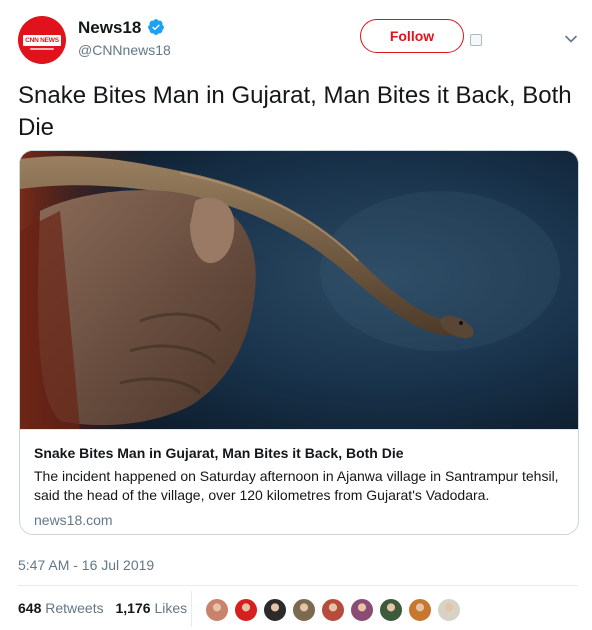 This screenshot has height=630, width=592. I want to click on account-handle: @CNNnews18, so click(124, 50).